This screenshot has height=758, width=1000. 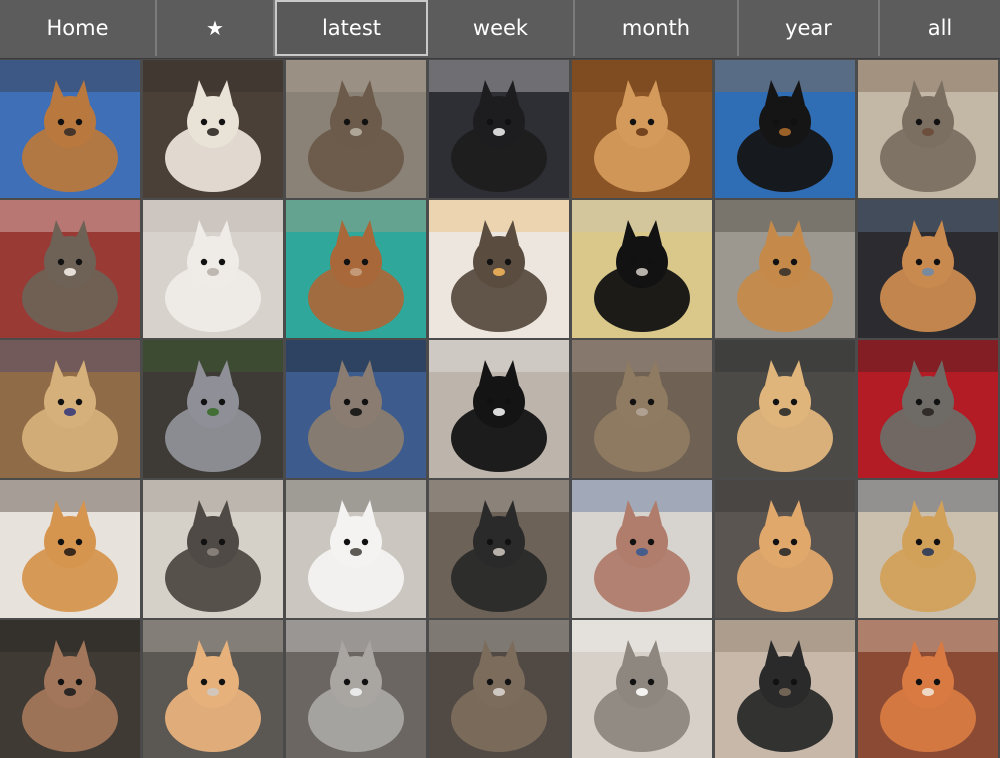 I want to click on tab-month: month, so click(x=657, y=28).